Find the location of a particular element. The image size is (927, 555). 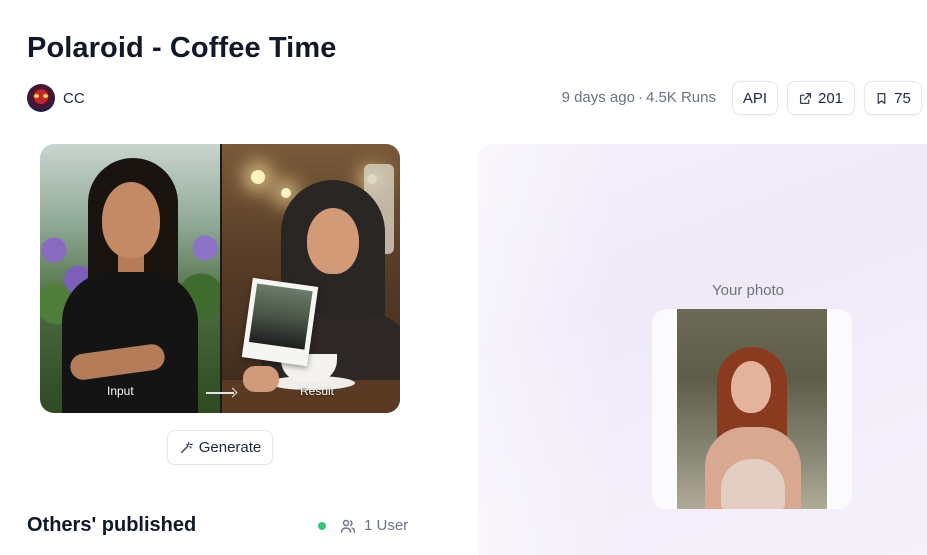

arrow-right-icon is located at coordinates (220, 393).